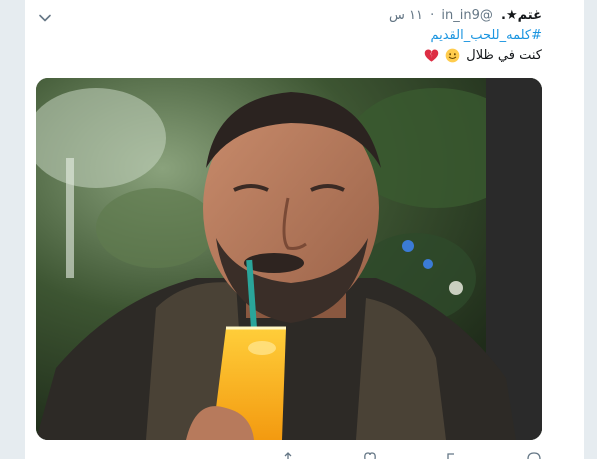 This screenshot has height=459, width=597. What do you see at coordinates (534, 455) in the screenshot?
I see `reply-icon` at bounding box center [534, 455].